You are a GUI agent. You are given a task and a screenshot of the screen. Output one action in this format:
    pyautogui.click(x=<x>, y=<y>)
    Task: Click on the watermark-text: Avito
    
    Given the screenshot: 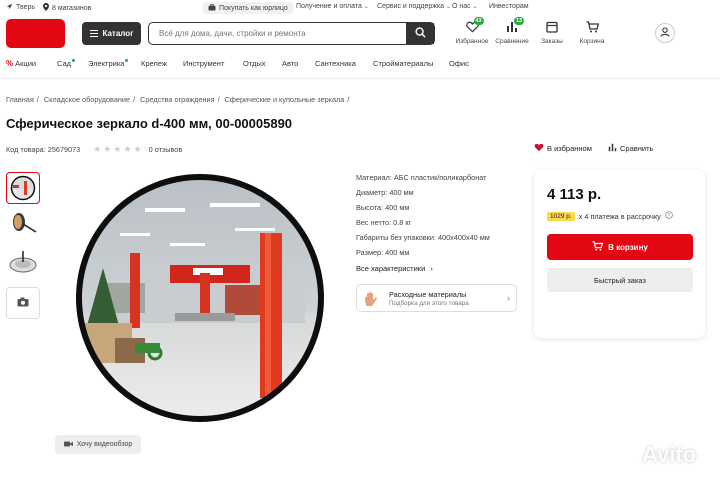 What is the action you would take?
    pyautogui.click(x=669, y=454)
    